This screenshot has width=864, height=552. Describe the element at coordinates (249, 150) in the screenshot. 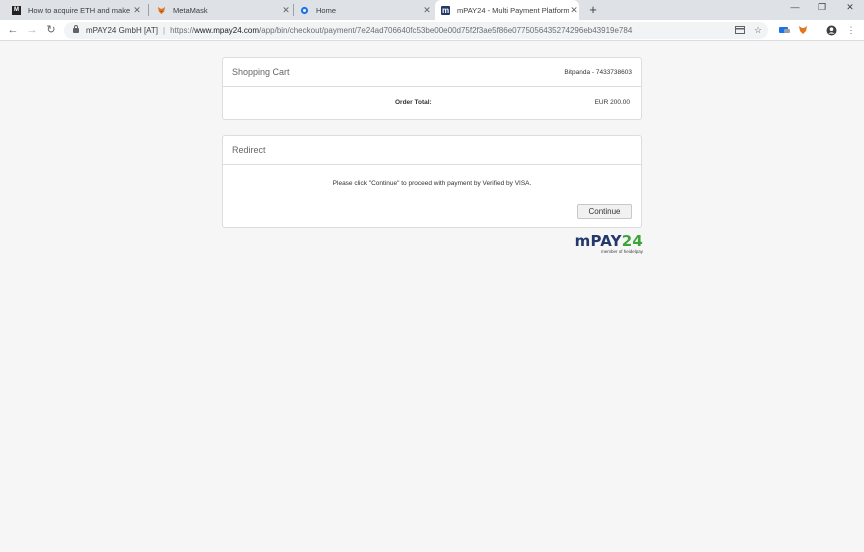

I see `redirect-title: Redirect` at that location.